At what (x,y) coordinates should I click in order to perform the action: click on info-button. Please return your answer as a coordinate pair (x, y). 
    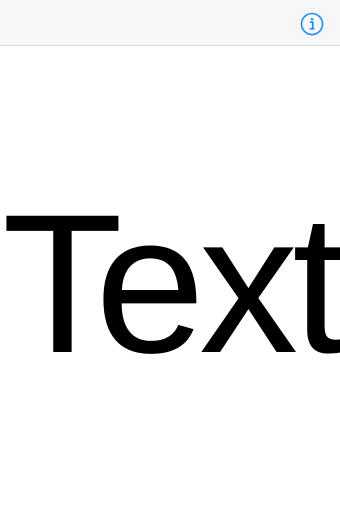
    Looking at the image, I should click on (312, 24).